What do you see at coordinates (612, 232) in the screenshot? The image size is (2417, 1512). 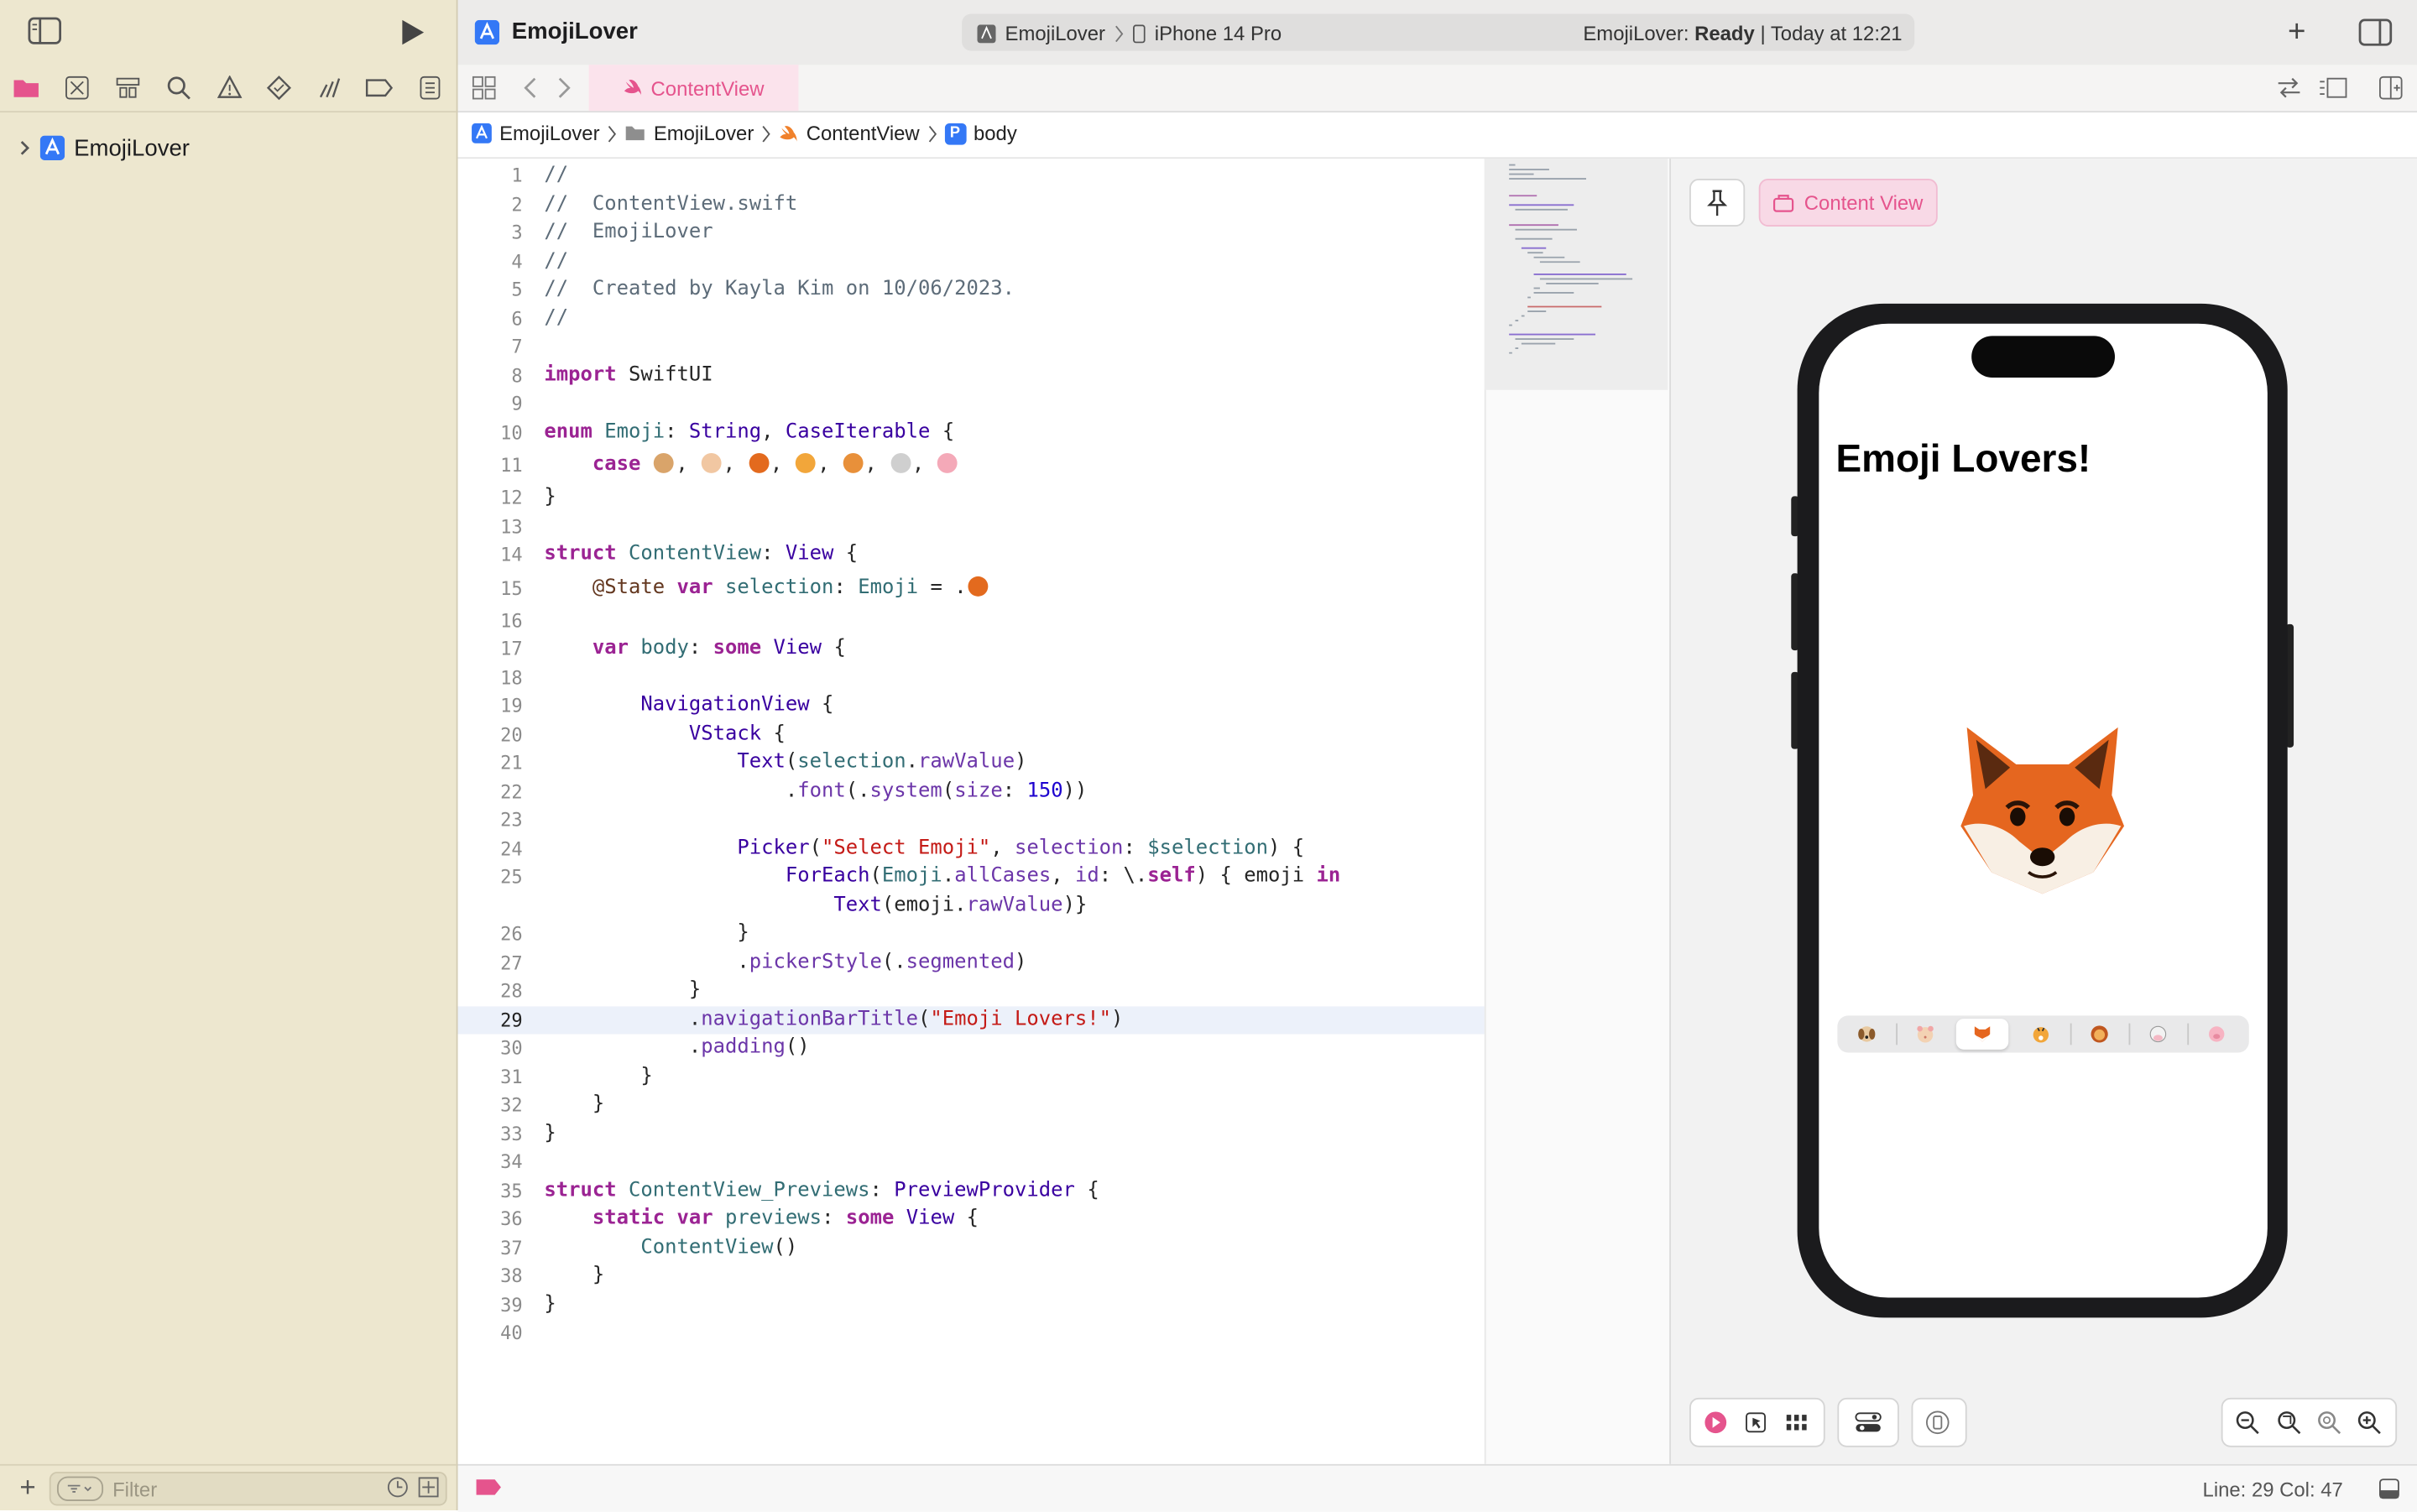 I see `code-line: 3// EmojiLover` at bounding box center [612, 232].